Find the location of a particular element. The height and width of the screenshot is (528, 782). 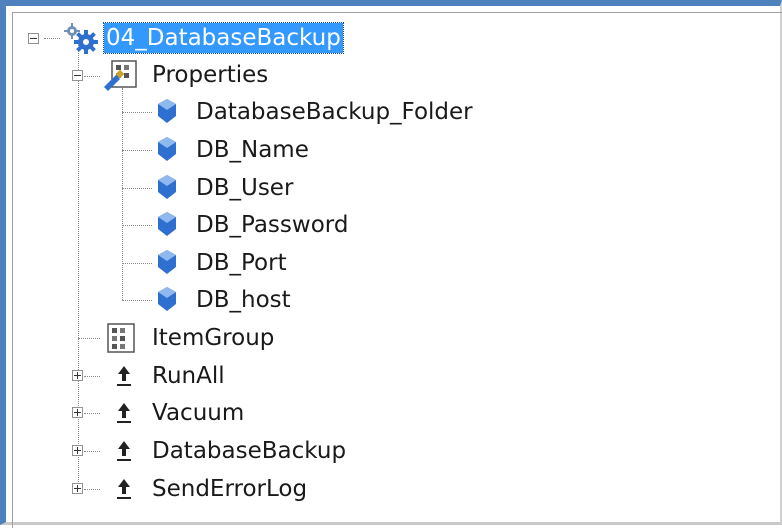

property-label: DB_Port is located at coordinates (241, 263).